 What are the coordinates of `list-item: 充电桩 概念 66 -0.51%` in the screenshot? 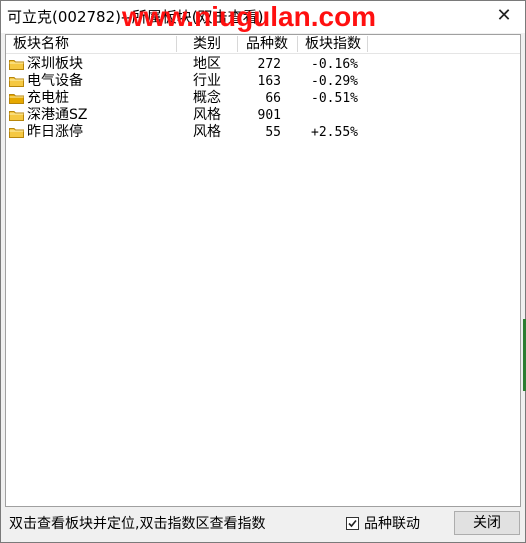 It's located at (263, 98).